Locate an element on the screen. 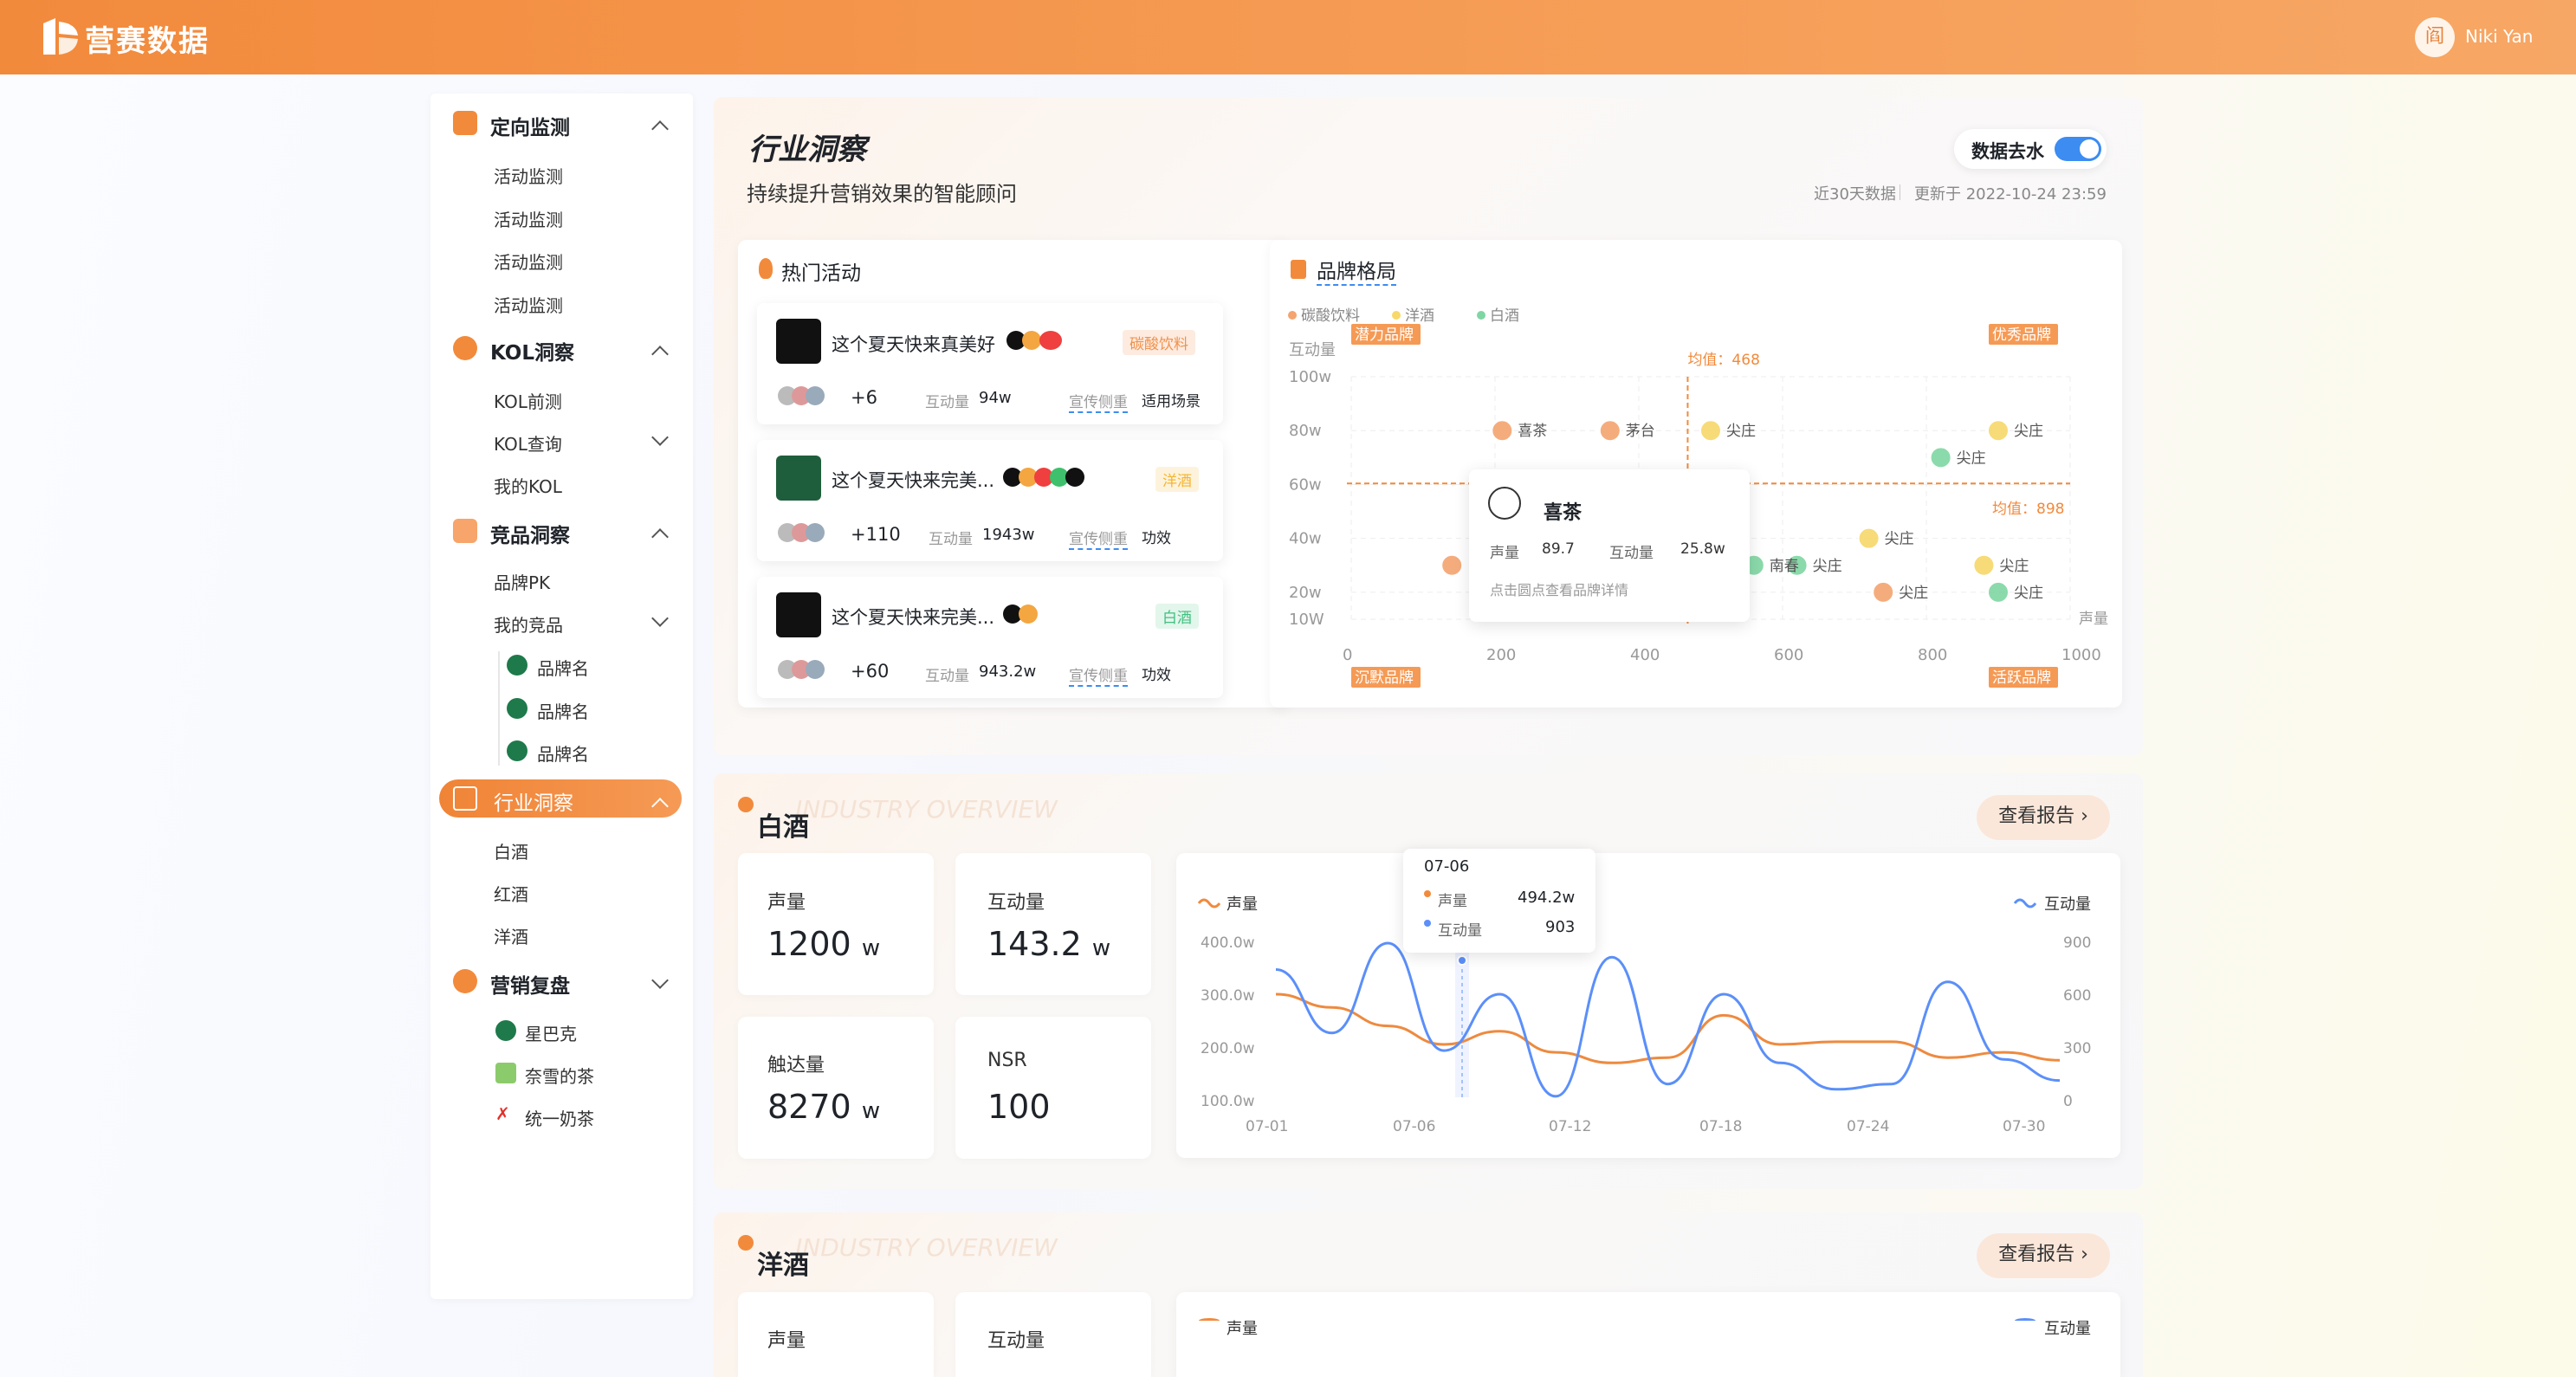 The height and width of the screenshot is (1377, 2576). sidebar-section-industry: 行业洞察 is located at coordinates (533, 801).